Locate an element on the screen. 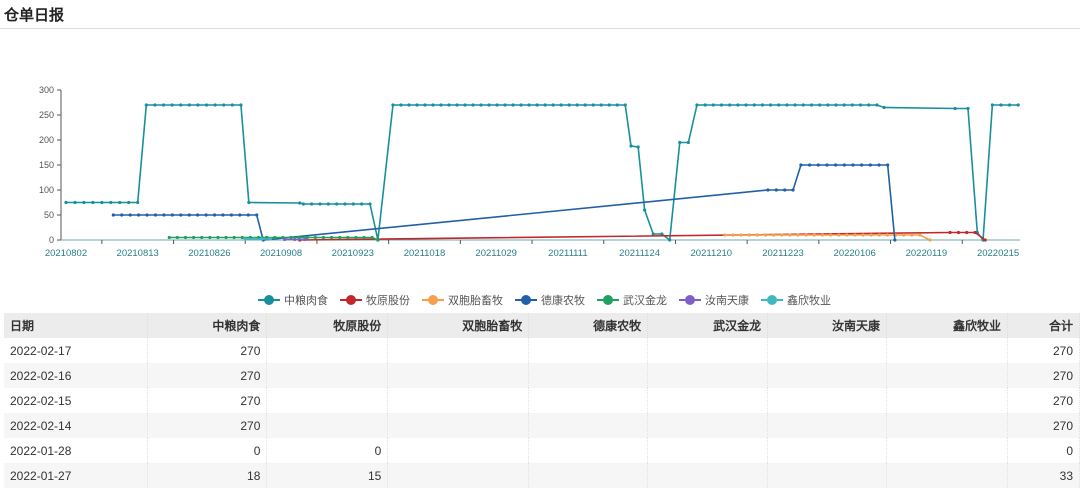 This screenshot has height=491, width=1080. table-cell: 2022-02-15 is located at coordinates (76, 400).